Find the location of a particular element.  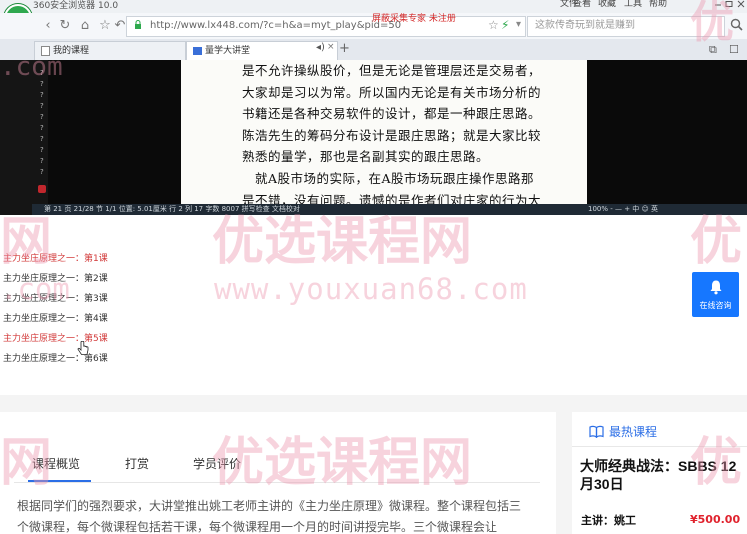

lesson-item: 主力坐庄原理之一：第4课 is located at coordinates (55, 319).